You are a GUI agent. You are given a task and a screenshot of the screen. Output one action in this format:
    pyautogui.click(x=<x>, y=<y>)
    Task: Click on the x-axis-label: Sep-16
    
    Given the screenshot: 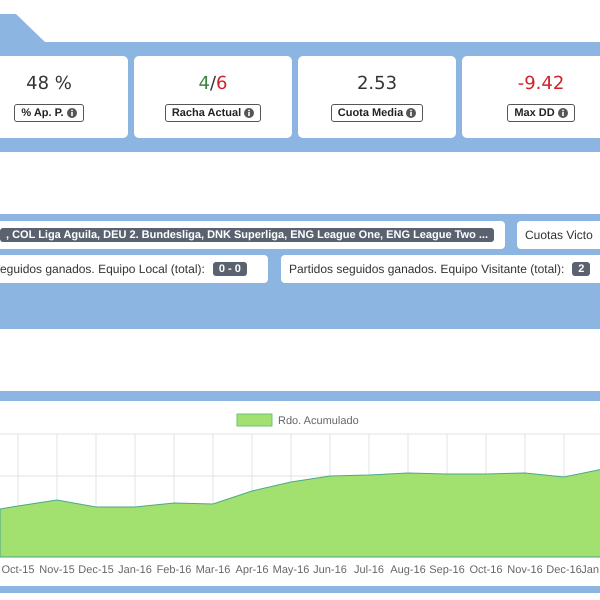 What is the action you would take?
    pyautogui.click(x=447, y=570)
    